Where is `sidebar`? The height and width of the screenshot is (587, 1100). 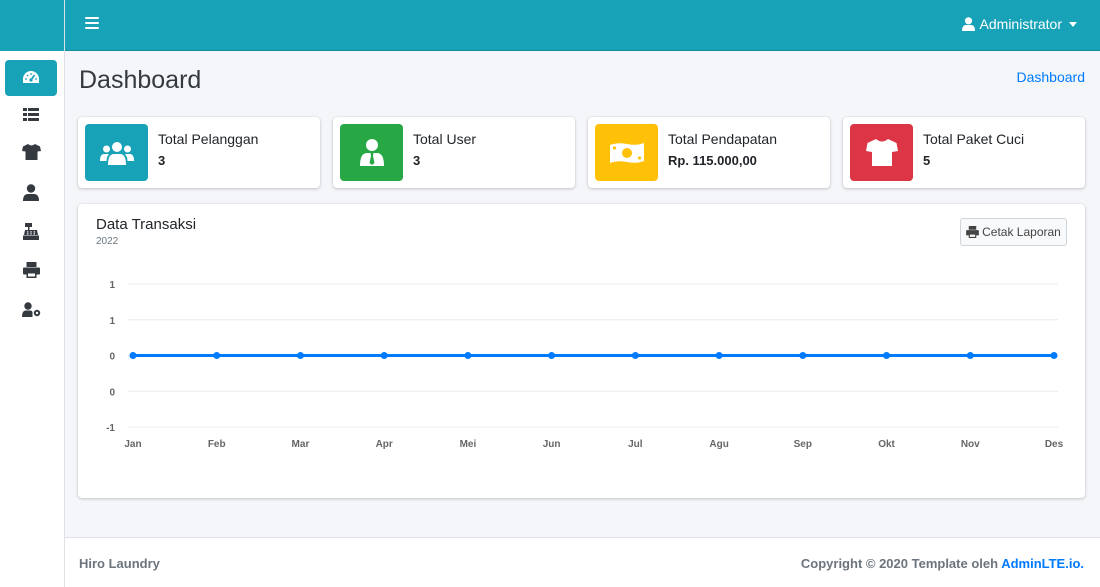 sidebar is located at coordinates (32, 293).